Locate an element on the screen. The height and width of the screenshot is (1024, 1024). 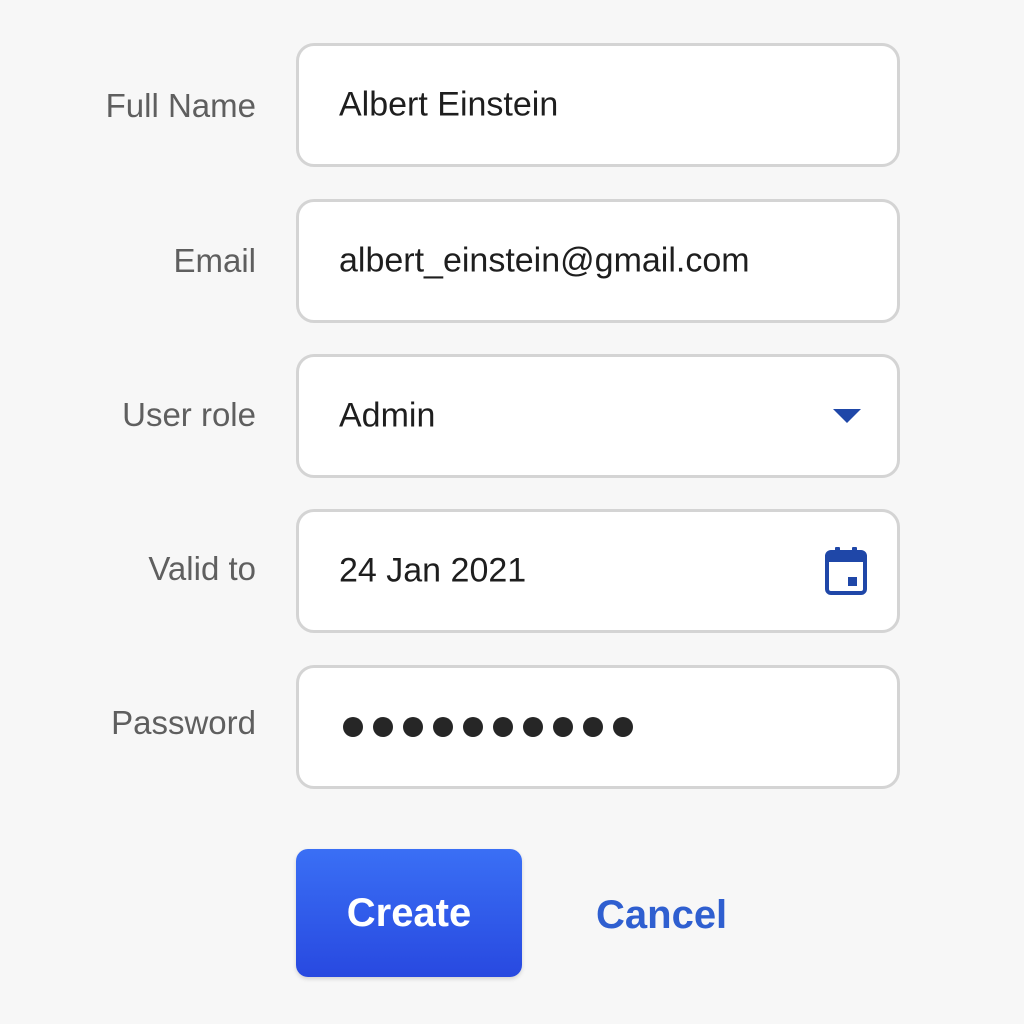
password-field is located at coordinates (598, 727).